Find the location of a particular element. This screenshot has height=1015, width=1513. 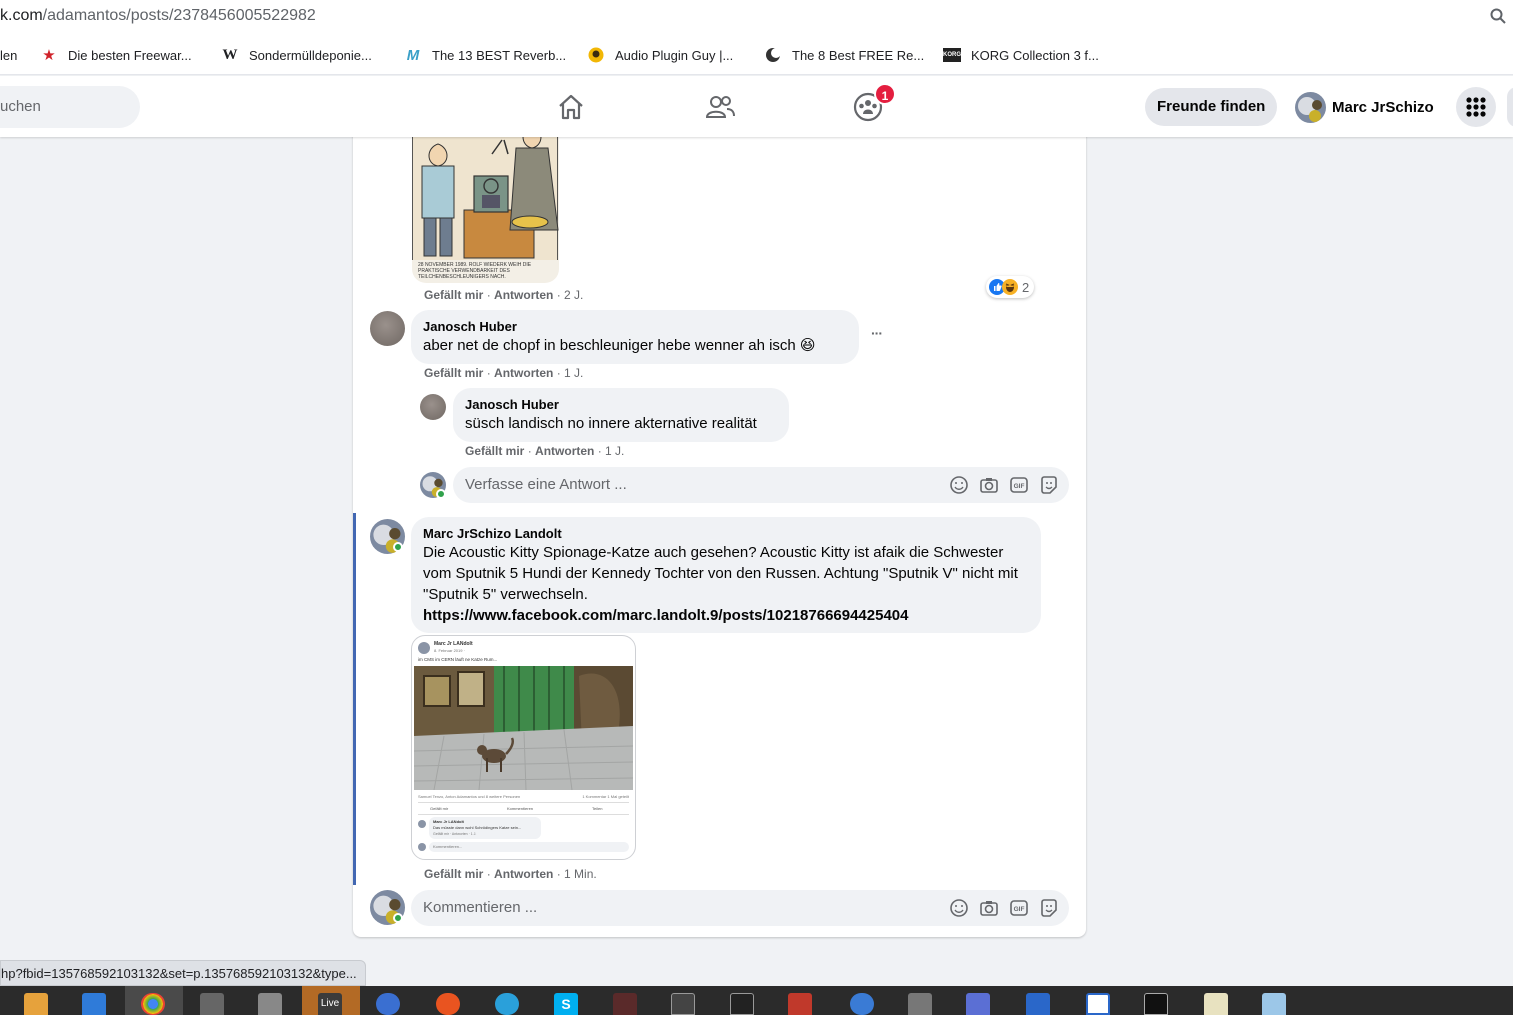

notepad-icon is located at coordinates (1216, 1004).